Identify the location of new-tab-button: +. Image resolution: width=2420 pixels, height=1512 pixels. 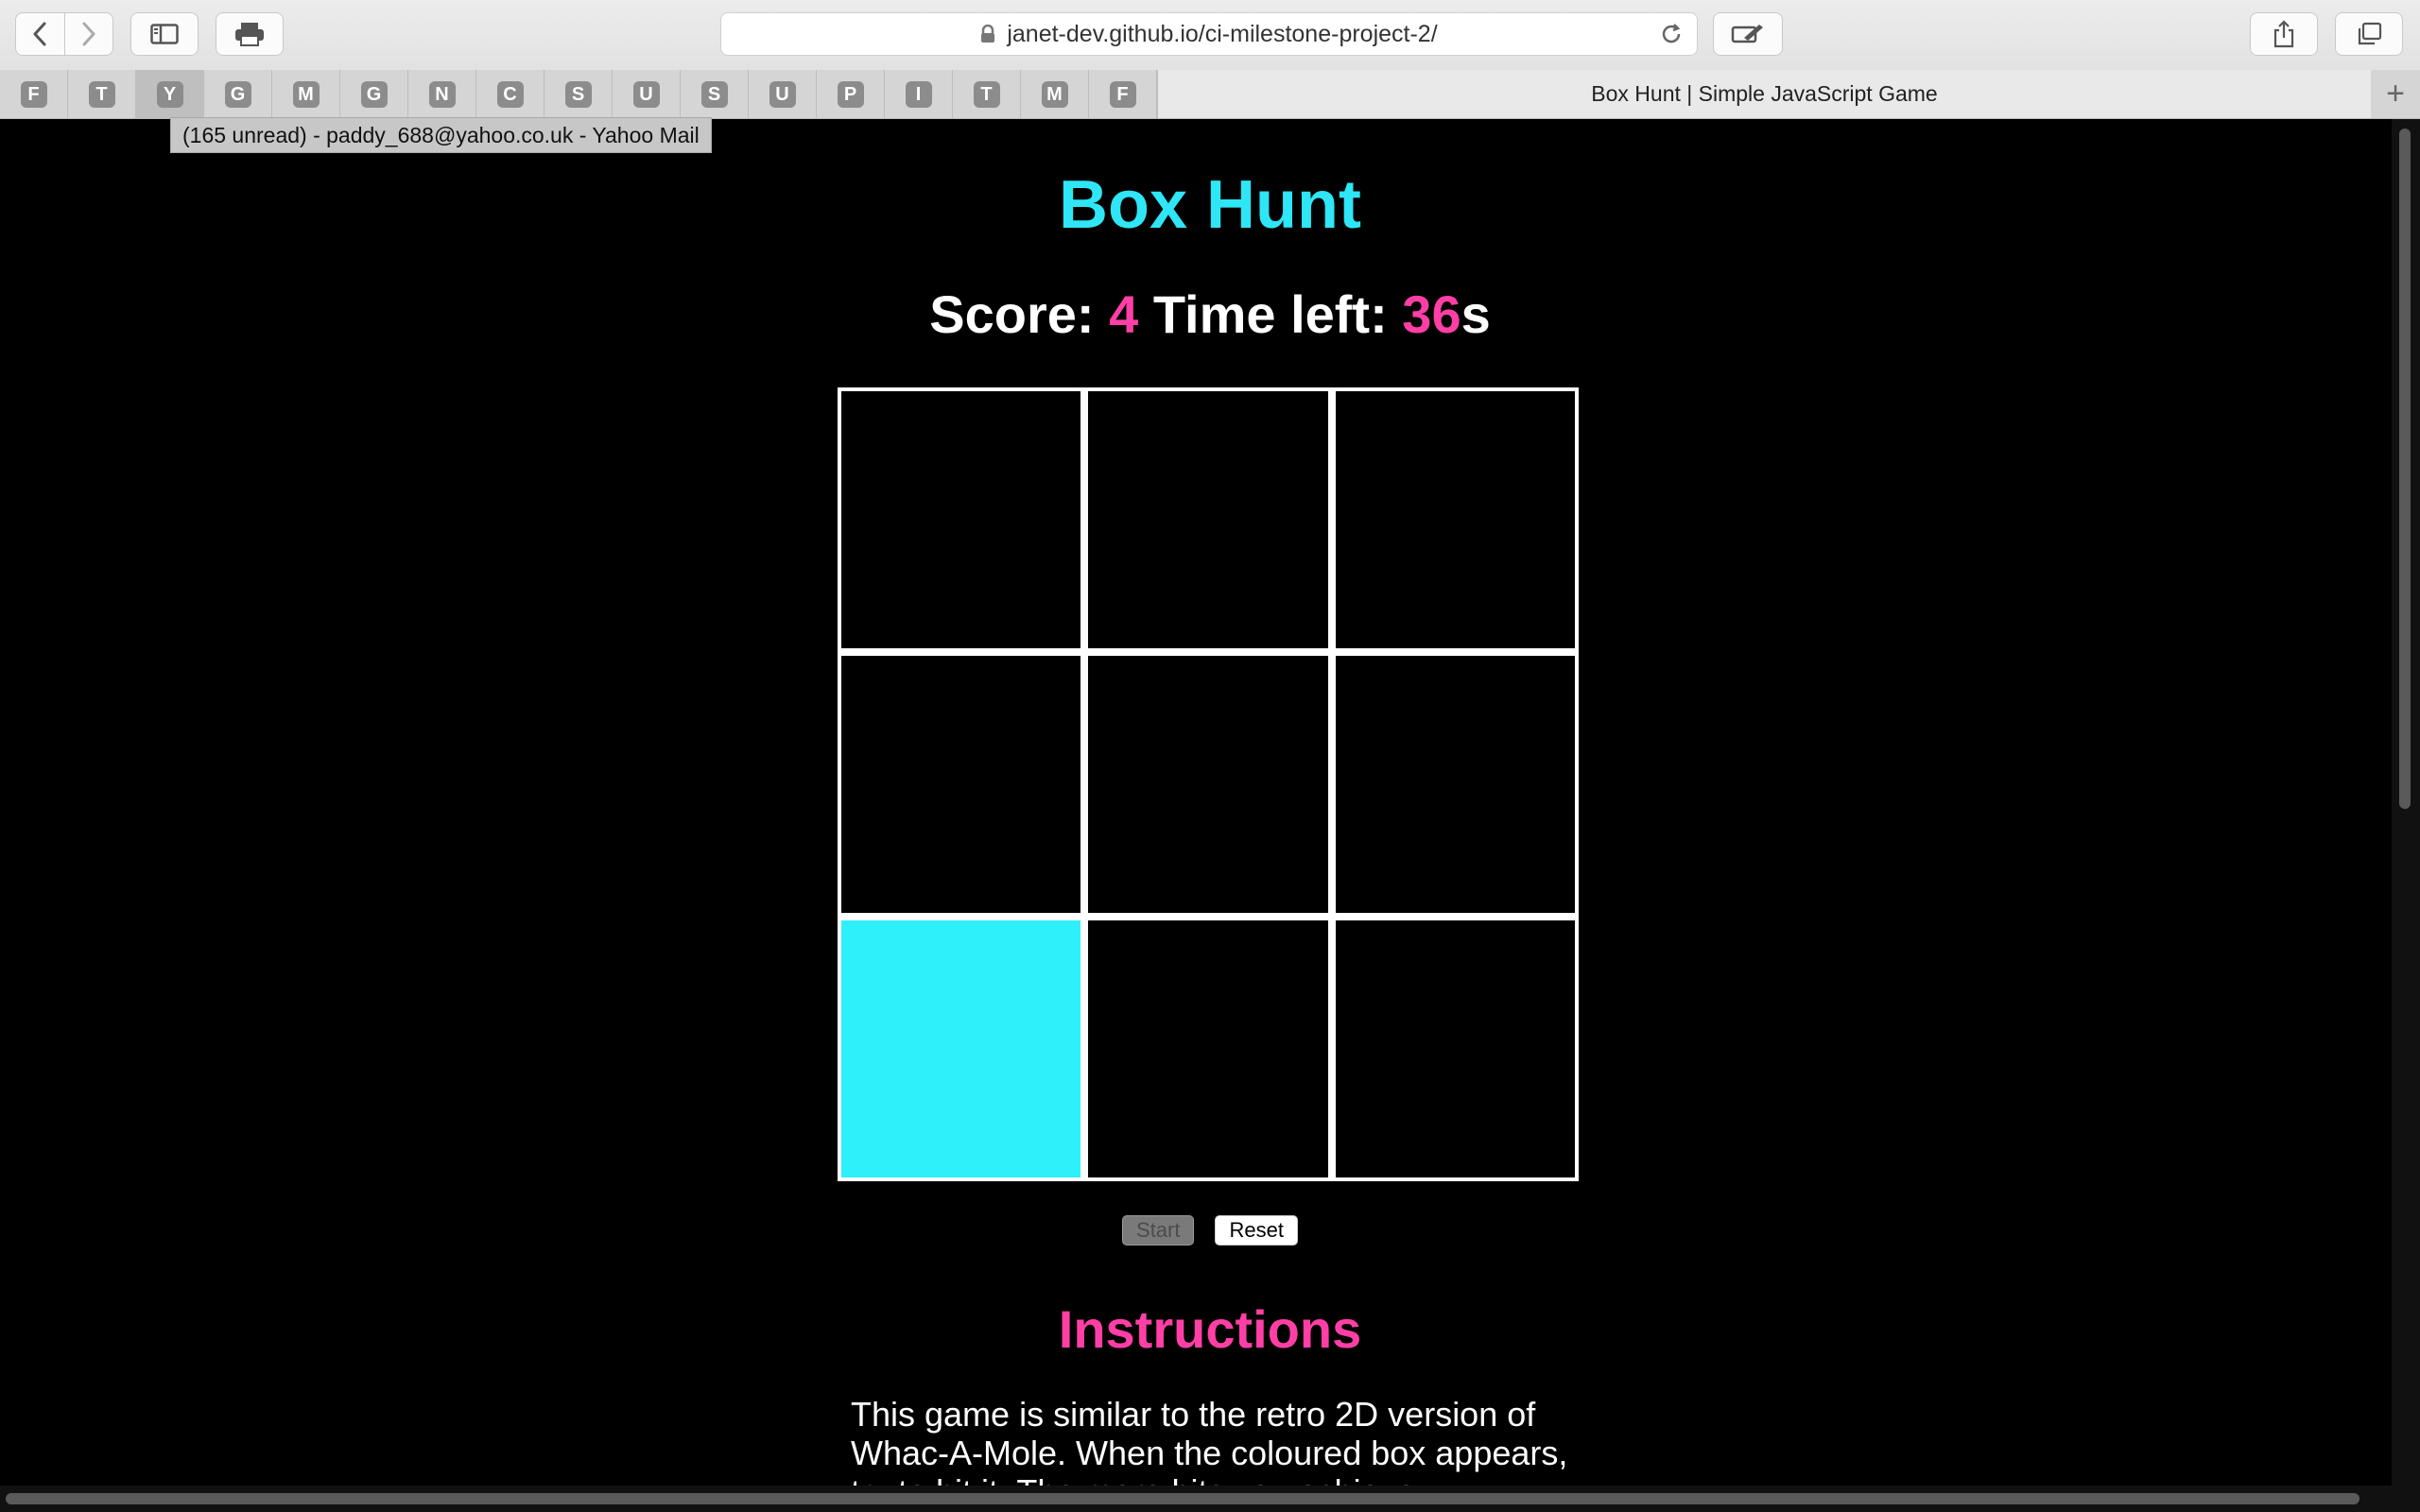
(2395, 94).